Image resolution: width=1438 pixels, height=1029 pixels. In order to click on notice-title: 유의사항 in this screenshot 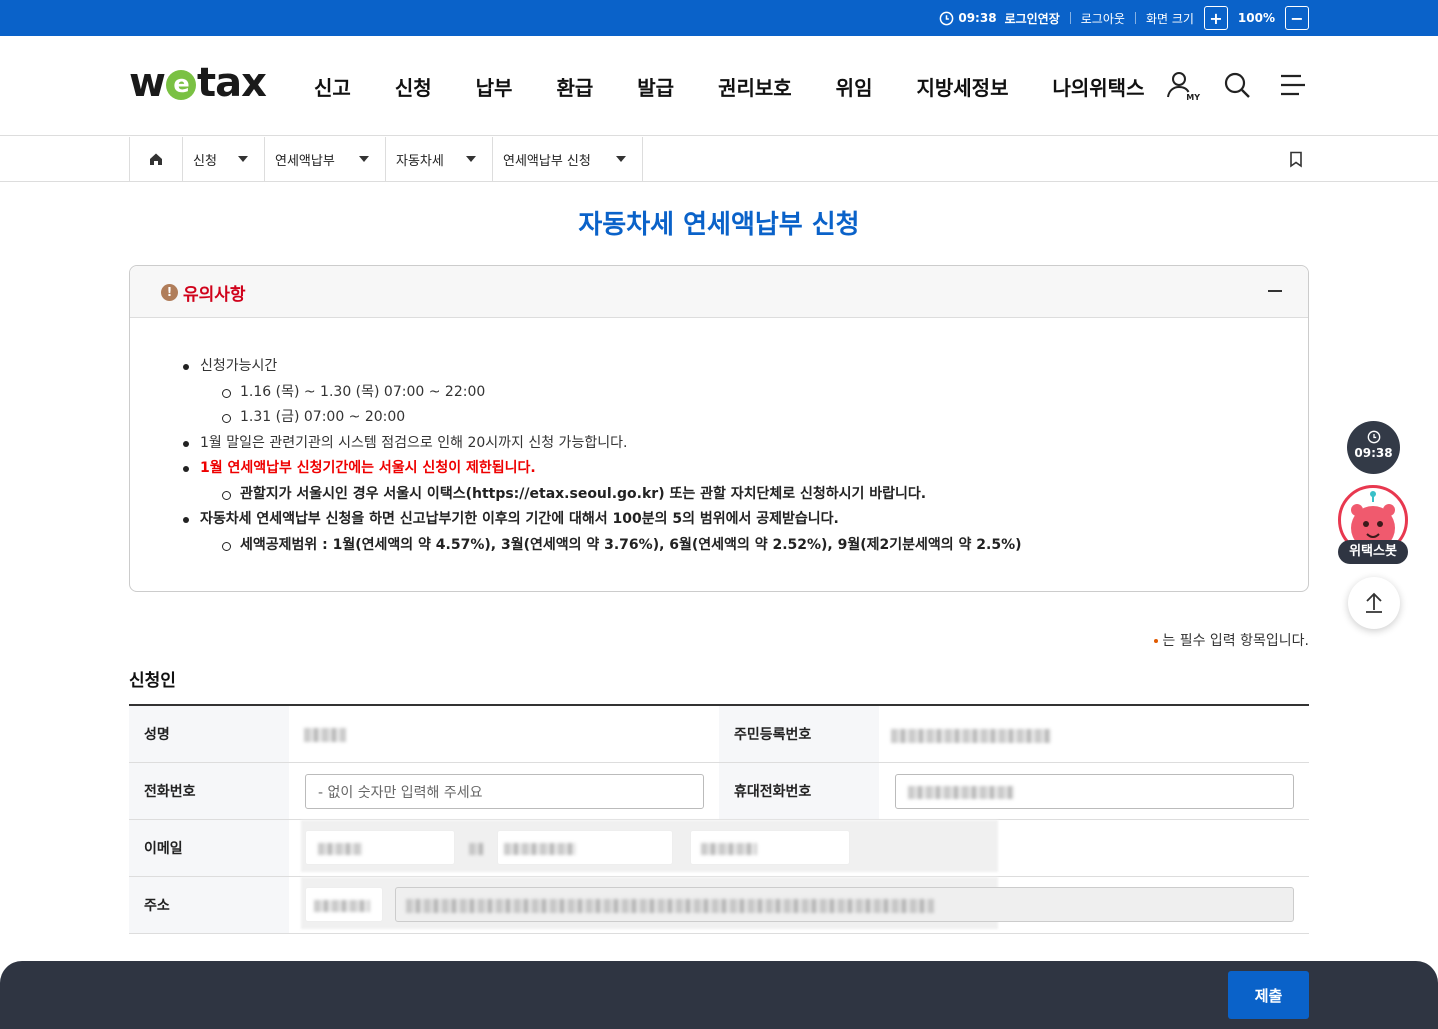, I will do `click(214, 295)`.